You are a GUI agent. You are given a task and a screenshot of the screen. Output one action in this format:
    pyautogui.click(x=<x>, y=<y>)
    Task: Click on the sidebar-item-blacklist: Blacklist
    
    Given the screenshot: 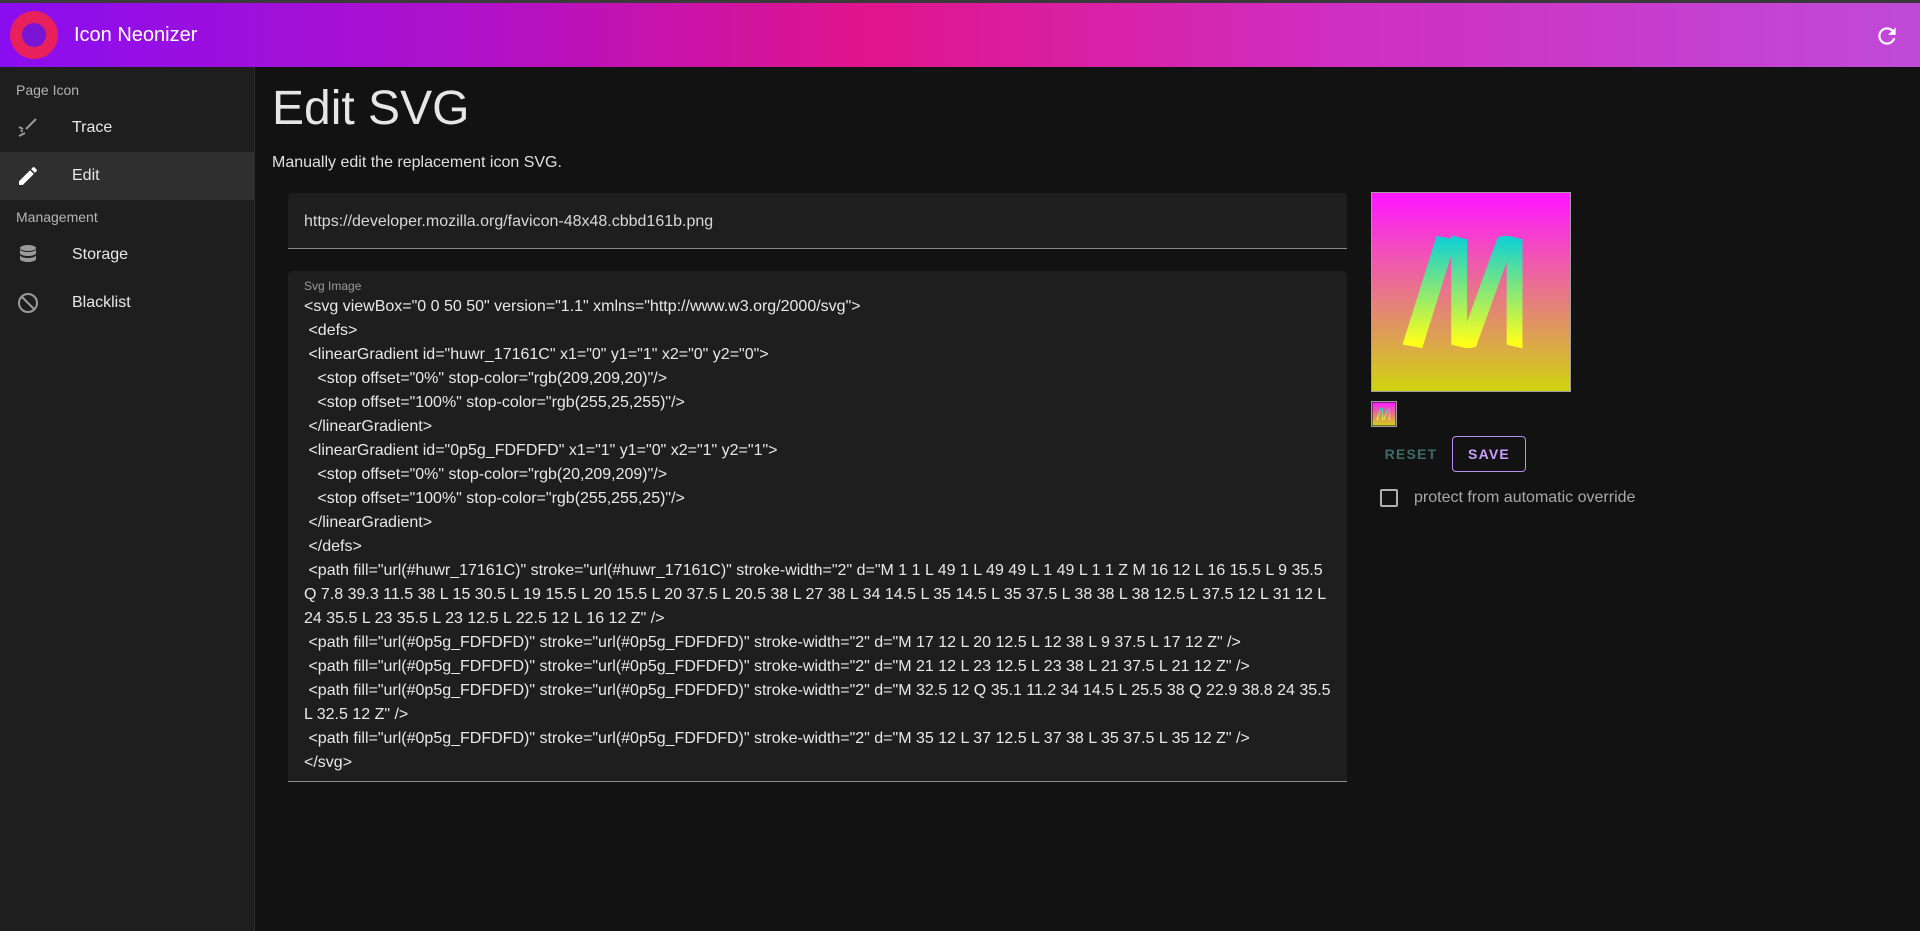 What is the action you would take?
    pyautogui.click(x=127, y=303)
    